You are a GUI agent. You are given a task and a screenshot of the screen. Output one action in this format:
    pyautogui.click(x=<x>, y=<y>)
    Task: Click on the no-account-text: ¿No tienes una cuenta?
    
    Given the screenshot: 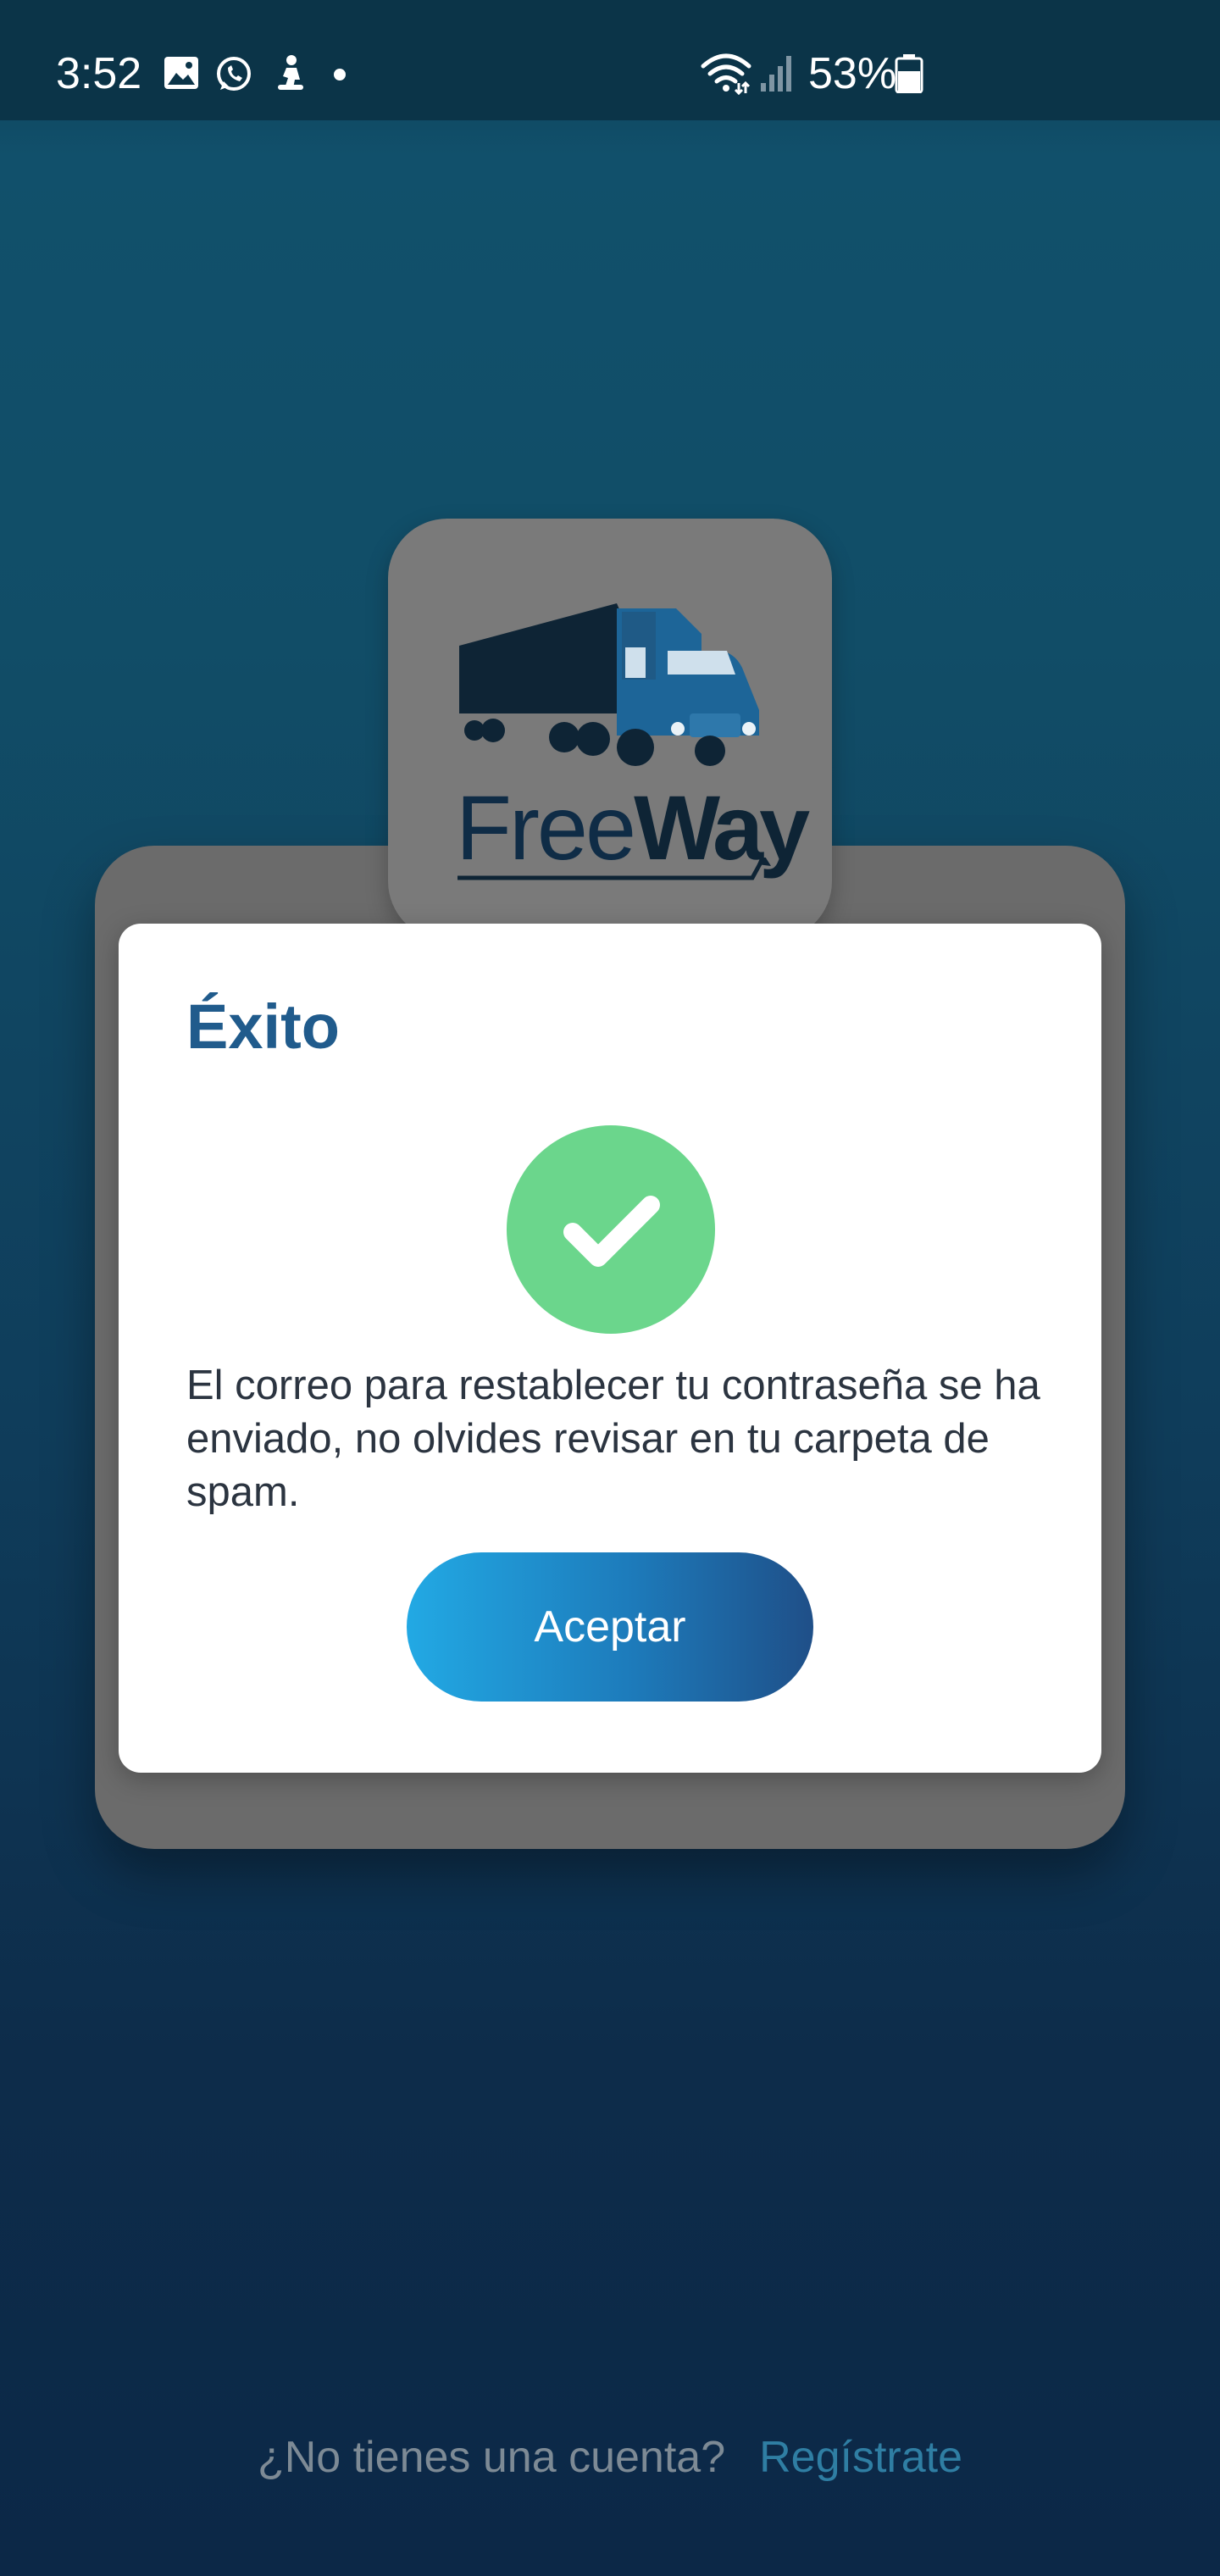 What is the action you would take?
    pyautogui.click(x=491, y=2457)
    